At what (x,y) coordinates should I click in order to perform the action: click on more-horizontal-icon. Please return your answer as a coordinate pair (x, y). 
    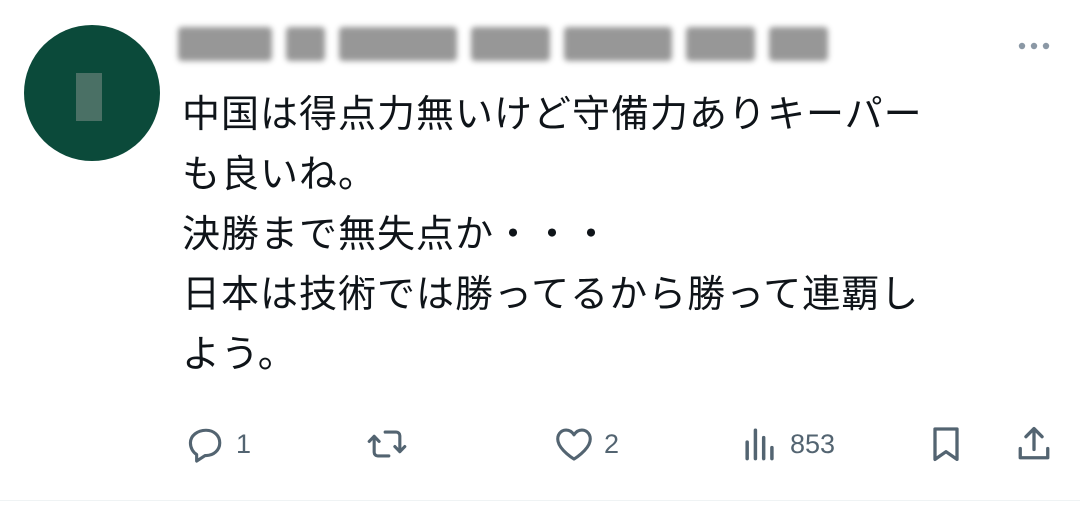
    Looking at the image, I should click on (1034, 46).